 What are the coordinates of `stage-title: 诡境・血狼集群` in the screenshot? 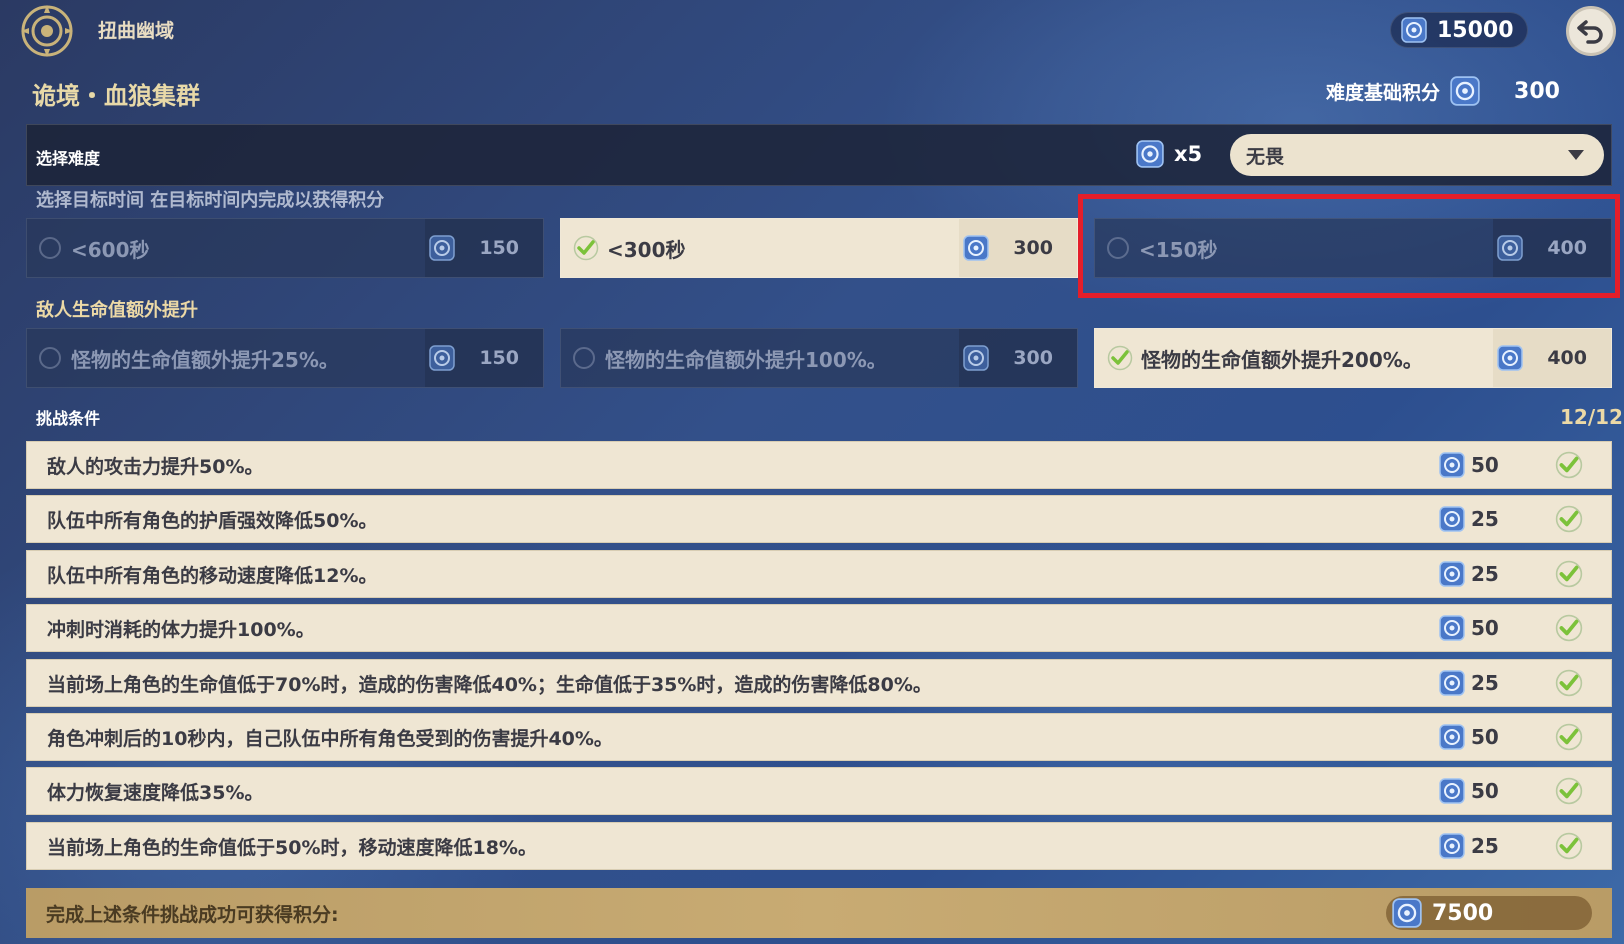 It's located at (116, 96).